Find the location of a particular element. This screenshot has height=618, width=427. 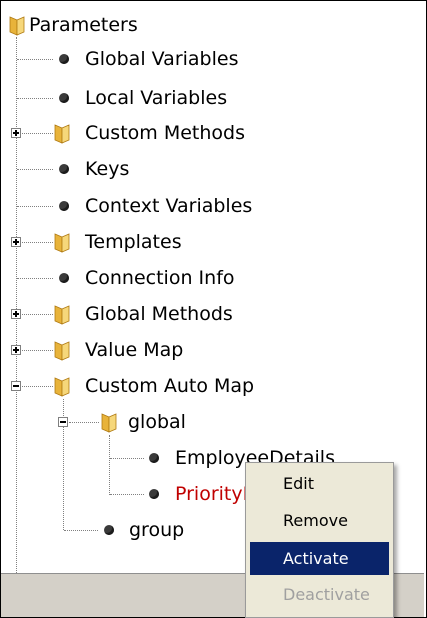

tree-node-context-variables: Context Variables is located at coordinates (181, 206).